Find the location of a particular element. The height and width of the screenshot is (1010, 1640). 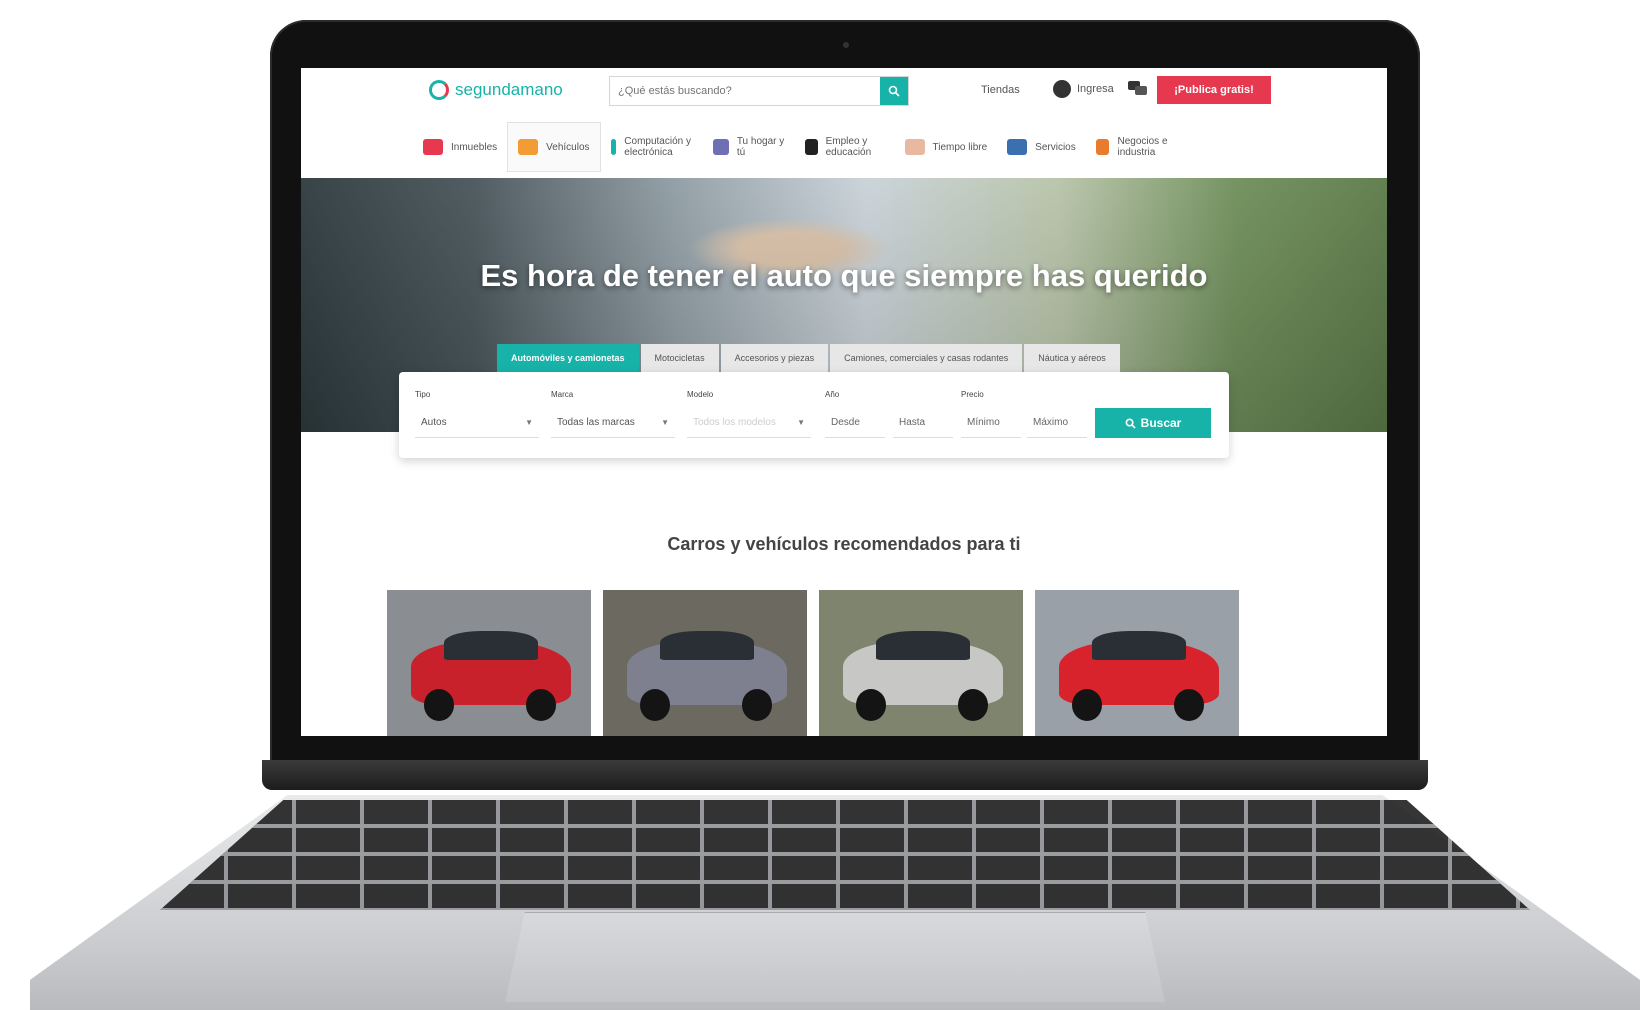

webcam is located at coordinates (846, 45).